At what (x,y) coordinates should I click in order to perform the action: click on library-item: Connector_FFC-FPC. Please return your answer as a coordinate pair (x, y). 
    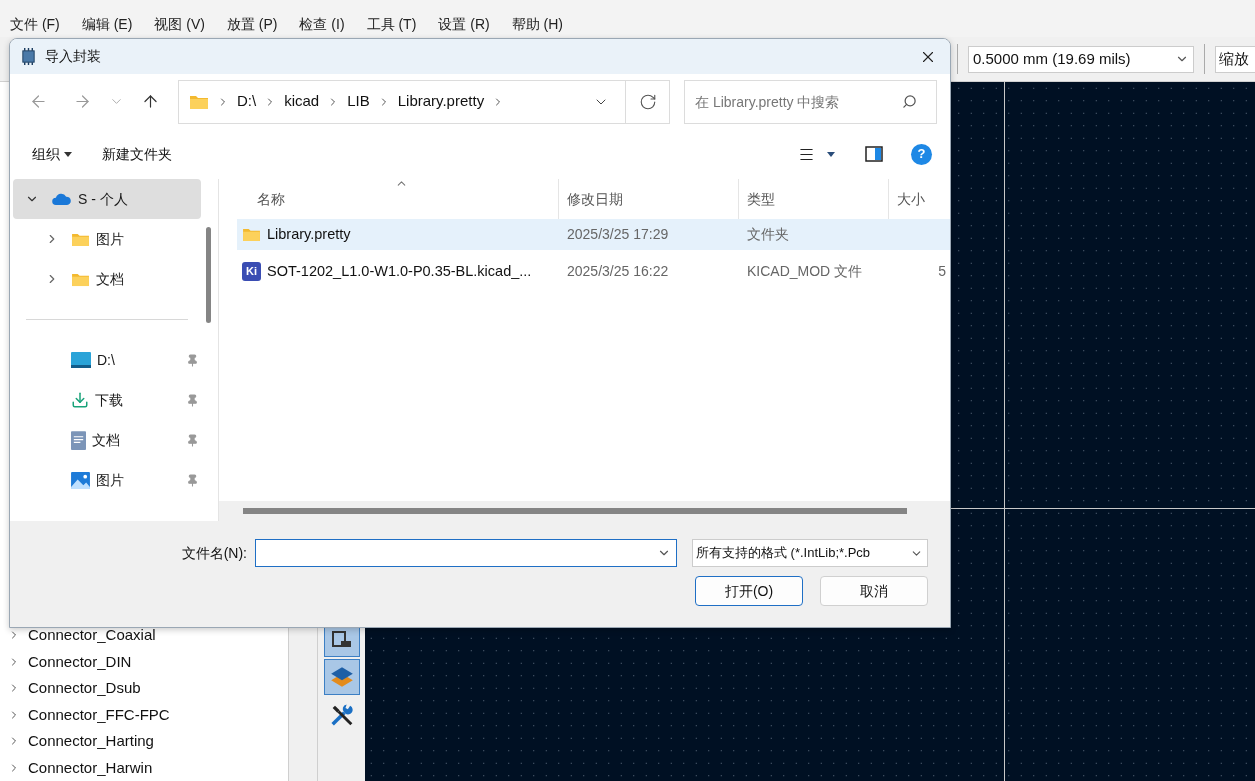
    Looking at the image, I should click on (144, 714).